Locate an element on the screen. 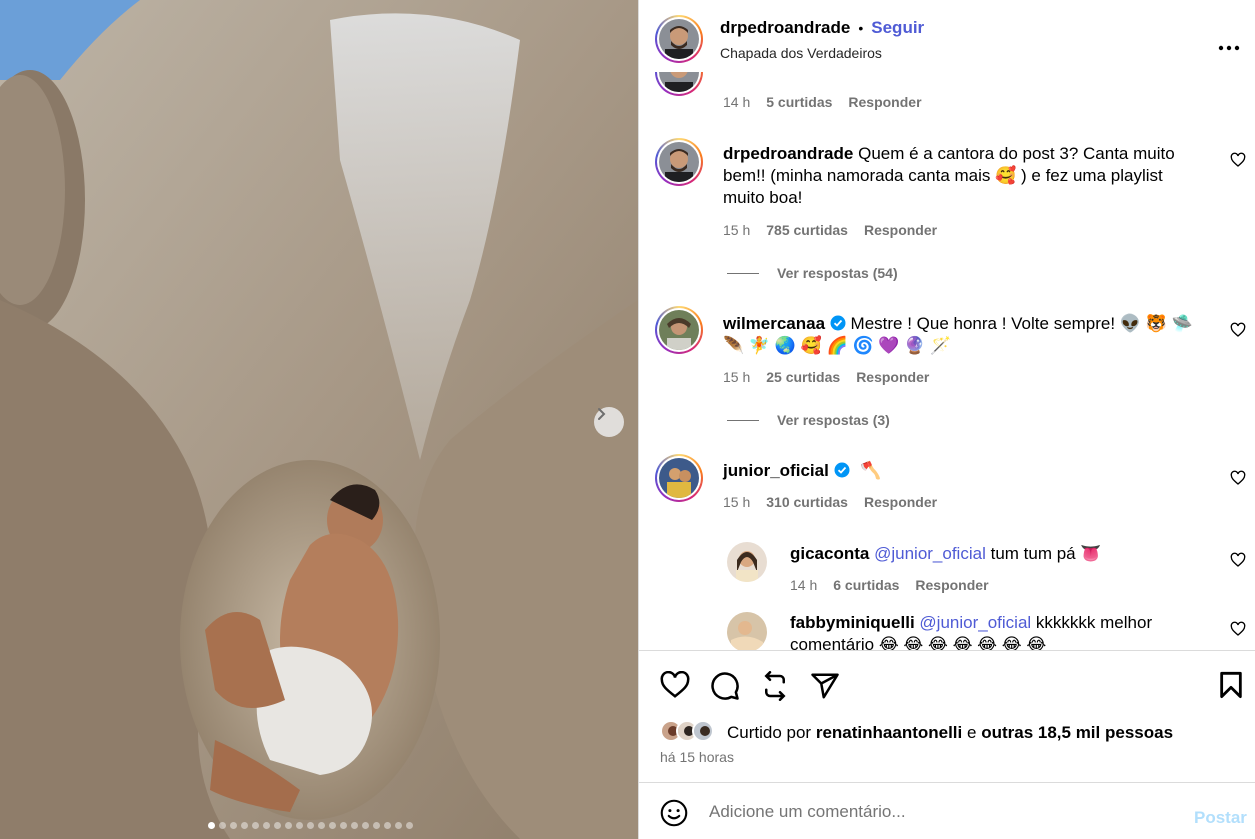 This screenshot has height=839, width=1255. comment-likes: 25 curtidas is located at coordinates (803, 377).